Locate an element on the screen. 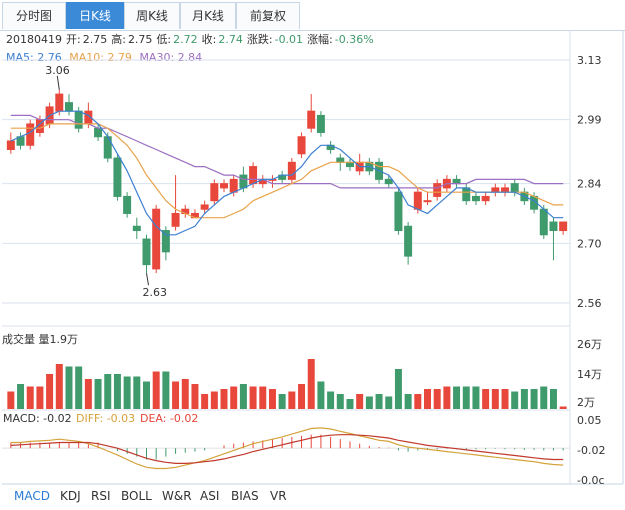 This screenshot has width=625, height=510. dea-line is located at coordinates (287, 449).